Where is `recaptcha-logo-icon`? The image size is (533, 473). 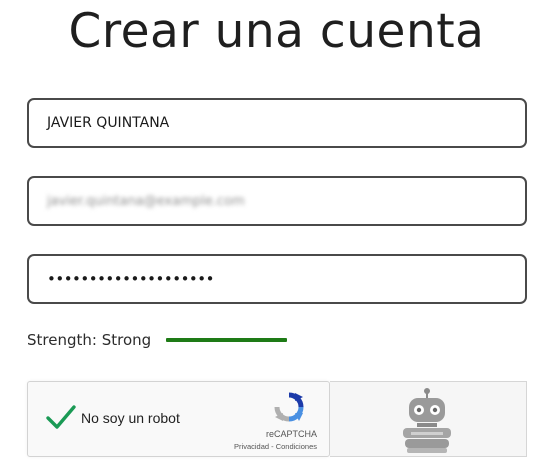
recaptcha-logo-icon is located at coordinates (289, 407).